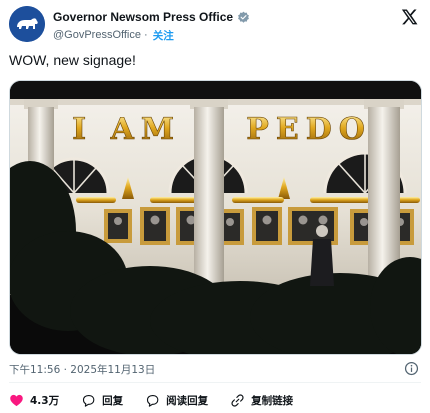 The image size is (430, 413). What do you see at coordinates (16, 400) in the screenshot?
I see `heart-icon` at bounding box center [16, 400].